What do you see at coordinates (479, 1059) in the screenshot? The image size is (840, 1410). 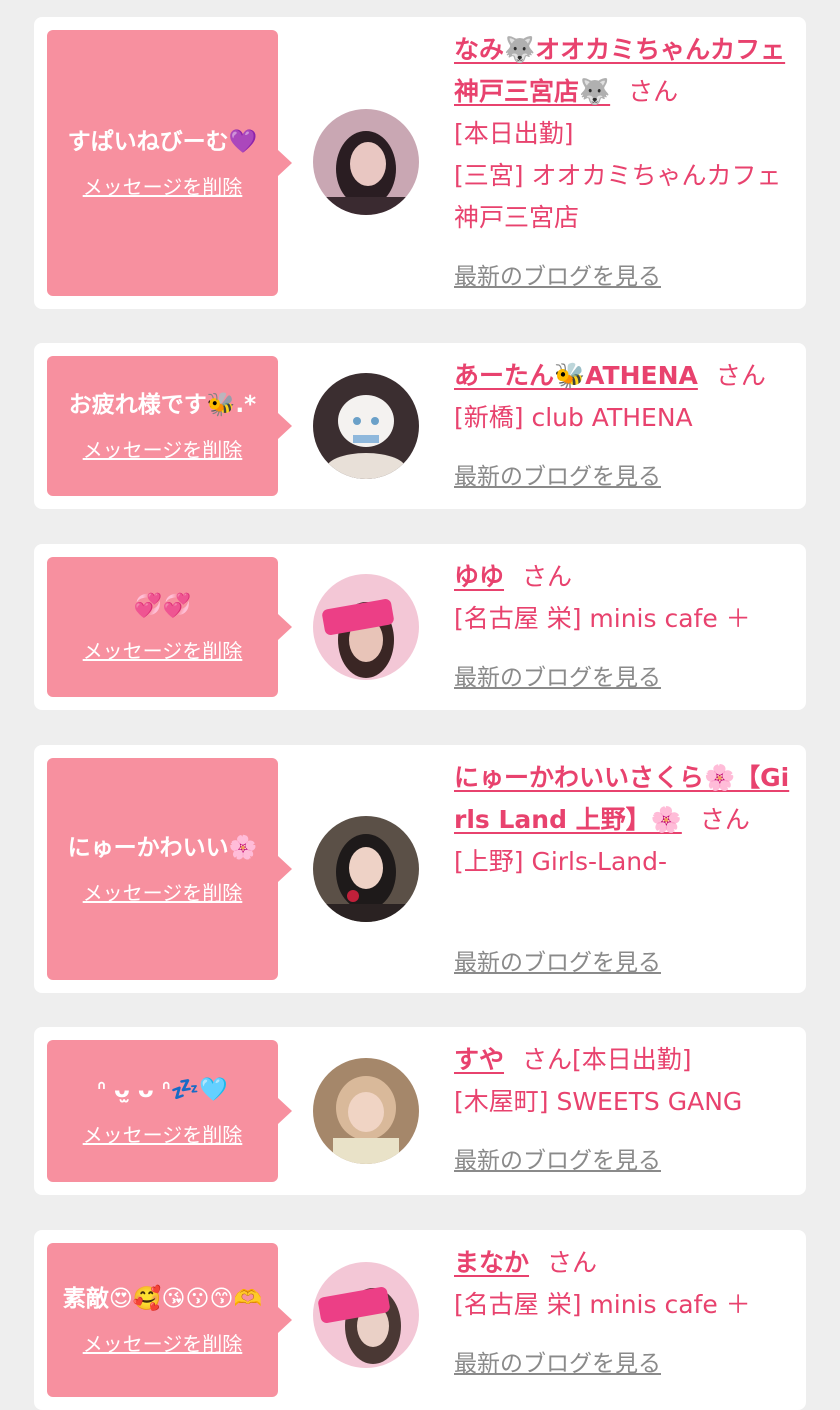 I see `profile-name-link: すや` at bounding box center [479, 1059].